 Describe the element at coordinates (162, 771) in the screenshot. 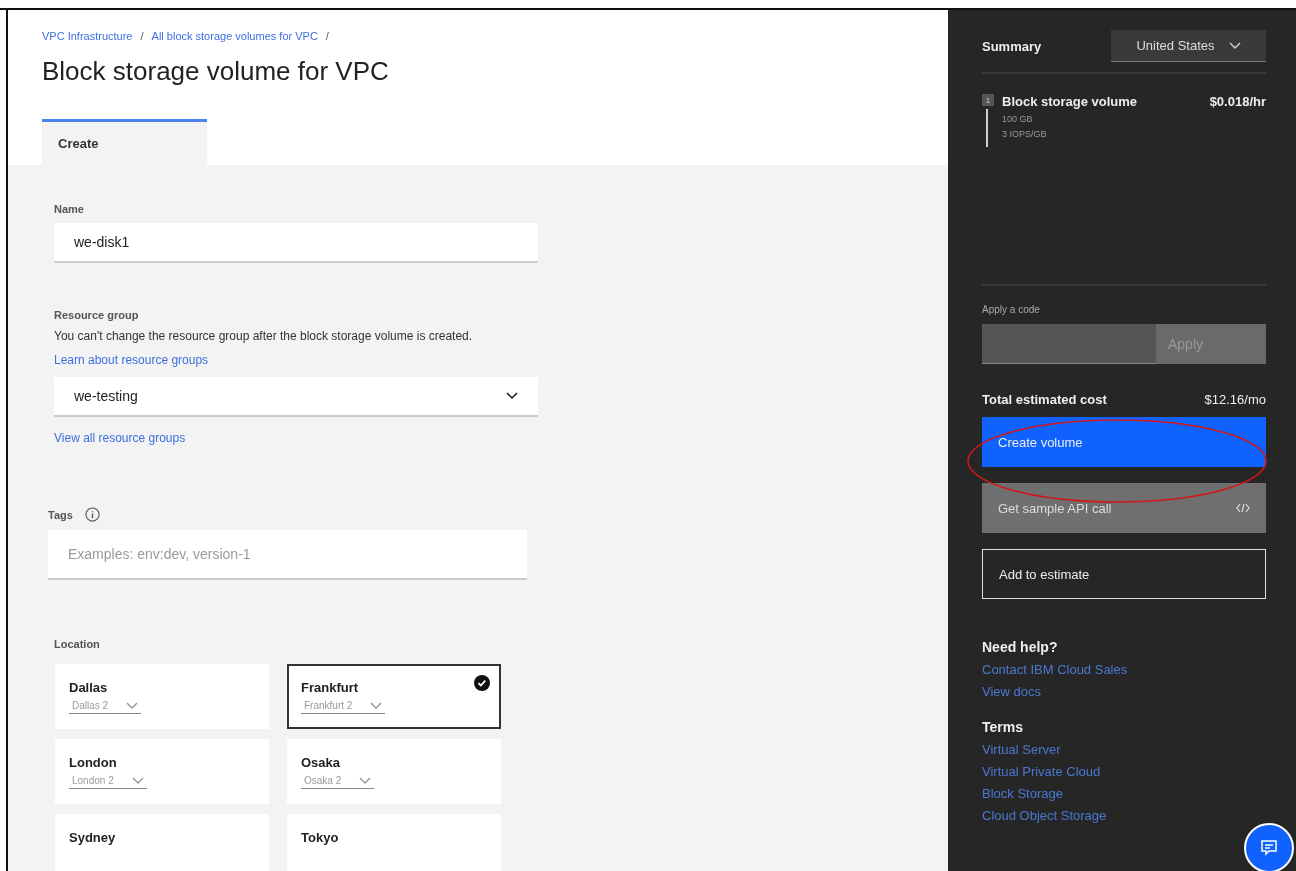

I see `location-card: London London 2` at that location.